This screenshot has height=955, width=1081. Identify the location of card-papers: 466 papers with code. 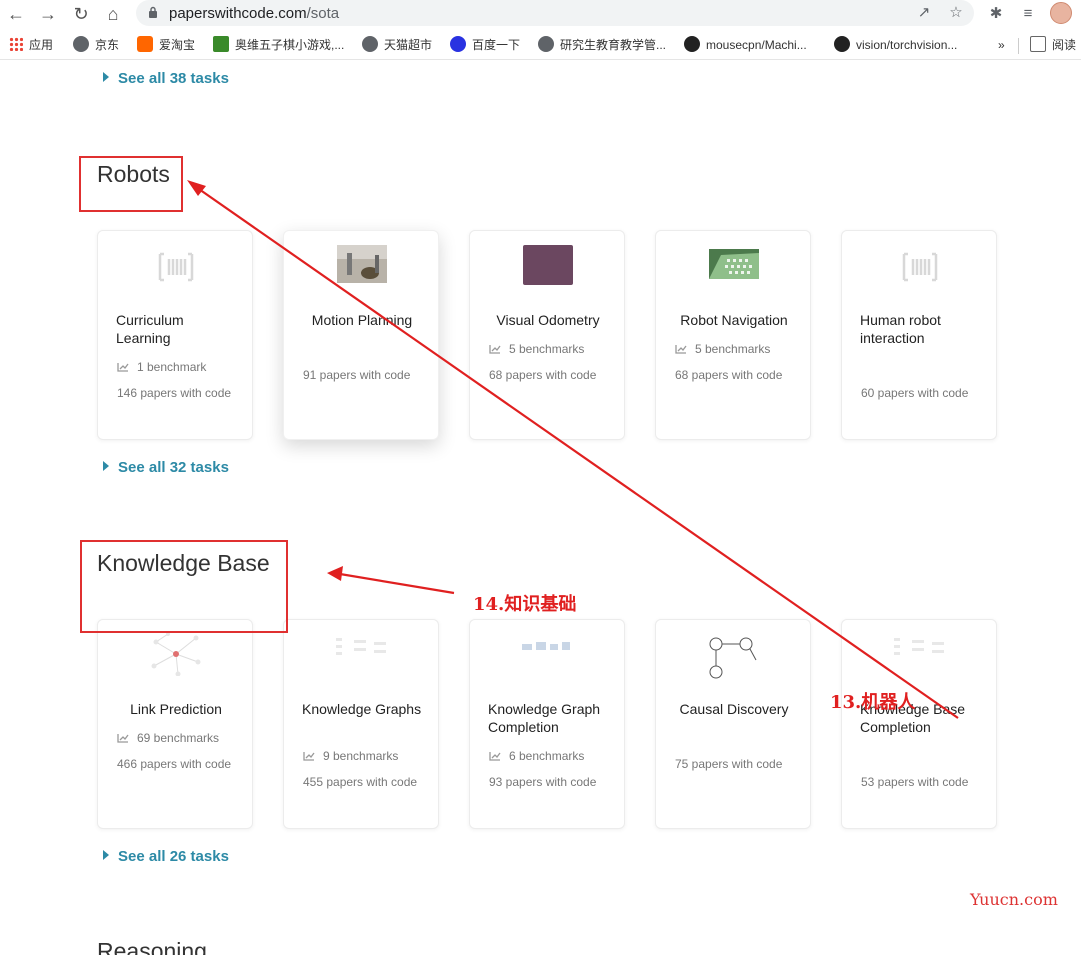
(174, 764).